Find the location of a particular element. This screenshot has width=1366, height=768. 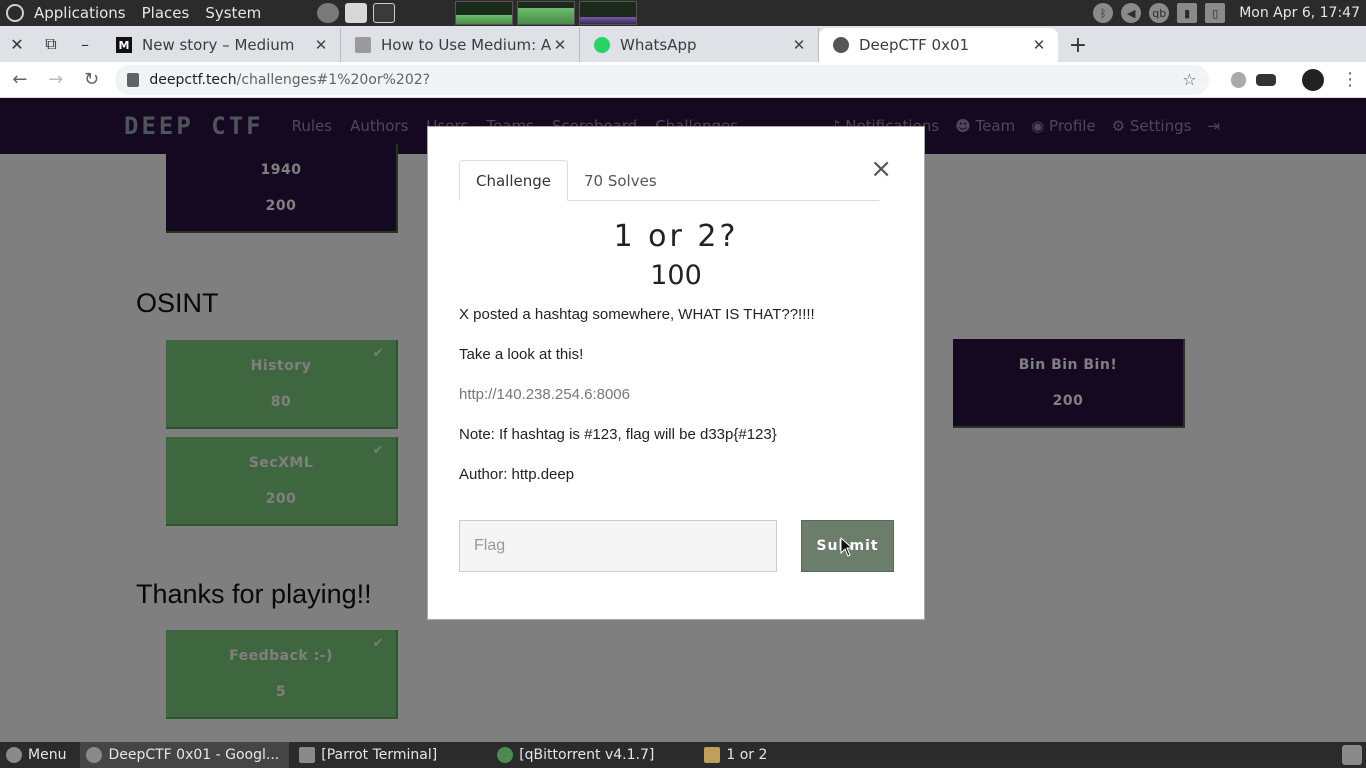

new-tab-icon: + is located at coordinates (1078, 45).